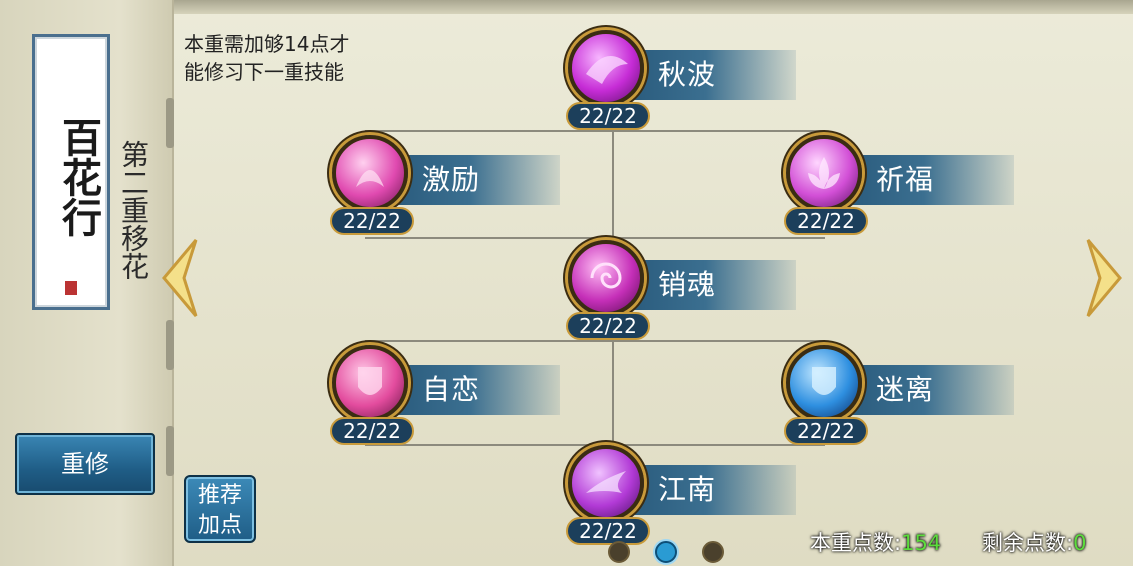  I want to click on layer-title: 第二重移花, so click(133, 210).